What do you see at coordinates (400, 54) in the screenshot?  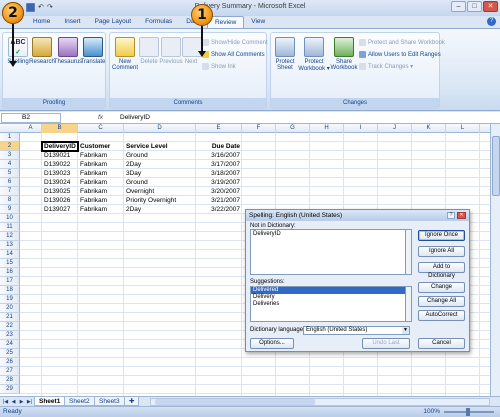 I see `allow-users-edit-ranges-button: Allow Users to Edit Ranges` at bounding box center [400, 54].